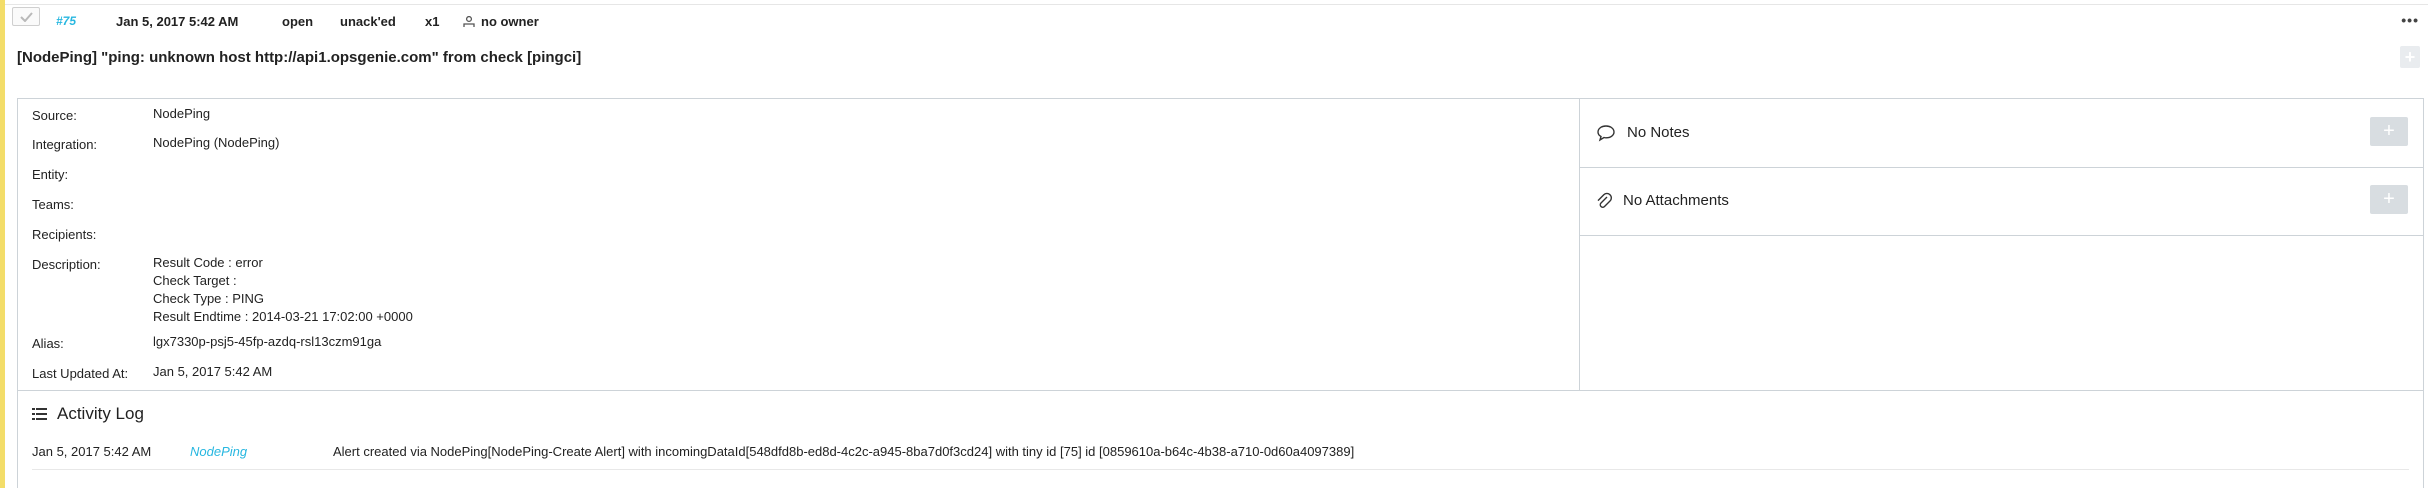 Image resolution: width=2428 pixels, height=488 pixels. Describe the element at coordinates (1606, 133) in the screenshot. I see `comment-icon` at that location.